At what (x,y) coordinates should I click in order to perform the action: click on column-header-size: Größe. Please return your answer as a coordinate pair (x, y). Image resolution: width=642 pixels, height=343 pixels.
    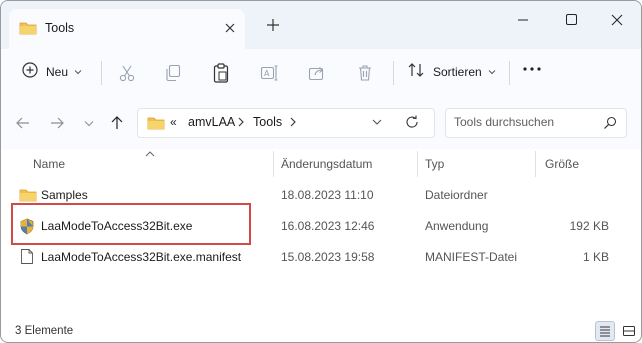
    Looking at the image, I should click on (562, 164).